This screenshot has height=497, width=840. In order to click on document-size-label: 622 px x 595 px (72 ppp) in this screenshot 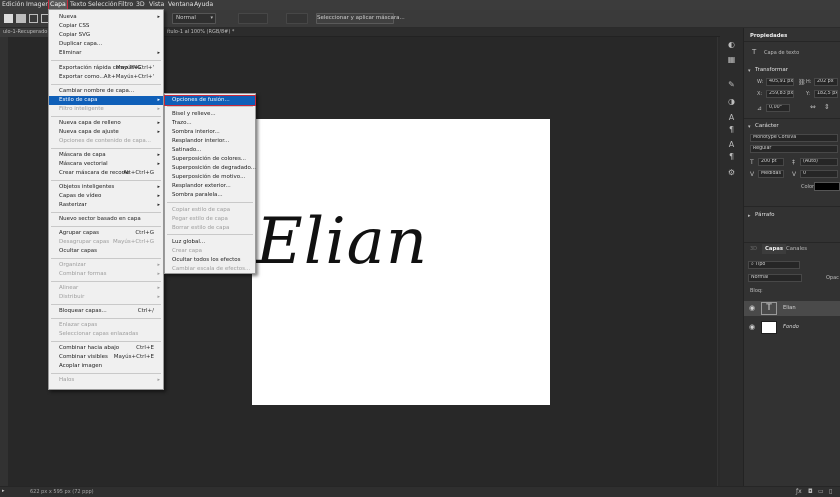, I will do `click(62, 492)`.